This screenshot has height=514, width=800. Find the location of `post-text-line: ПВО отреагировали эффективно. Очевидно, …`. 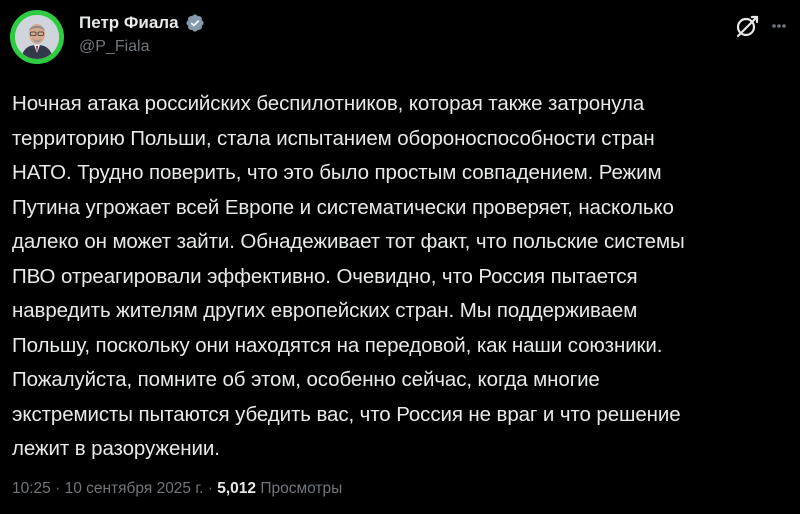

post-text-line: ПВО отреагировали эффективно. Очевидно, … is located at coordinates (325, 276).